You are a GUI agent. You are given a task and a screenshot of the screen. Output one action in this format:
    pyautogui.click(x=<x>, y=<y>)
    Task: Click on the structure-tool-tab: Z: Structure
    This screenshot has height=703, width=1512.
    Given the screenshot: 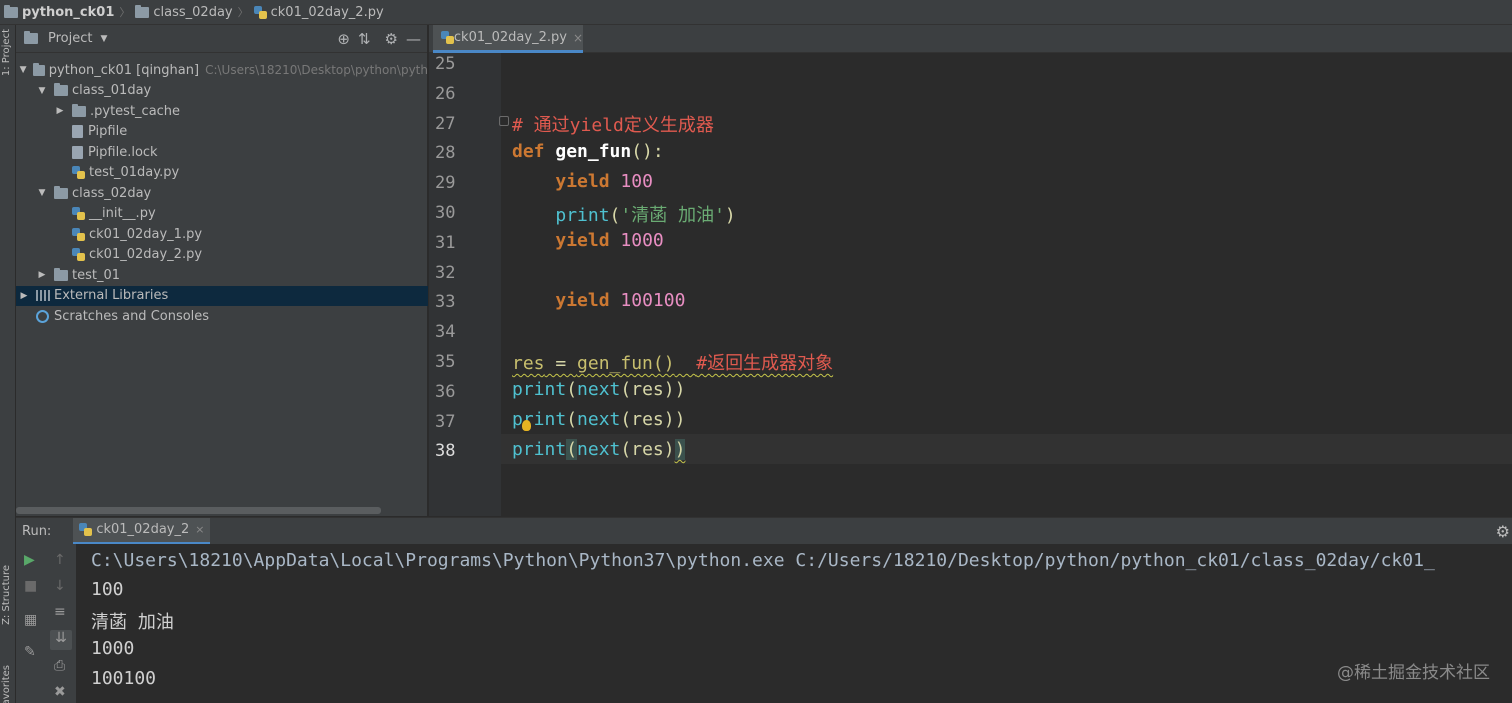 What is the action you would take?
    pyautogui.click(x=6, y=595)
    